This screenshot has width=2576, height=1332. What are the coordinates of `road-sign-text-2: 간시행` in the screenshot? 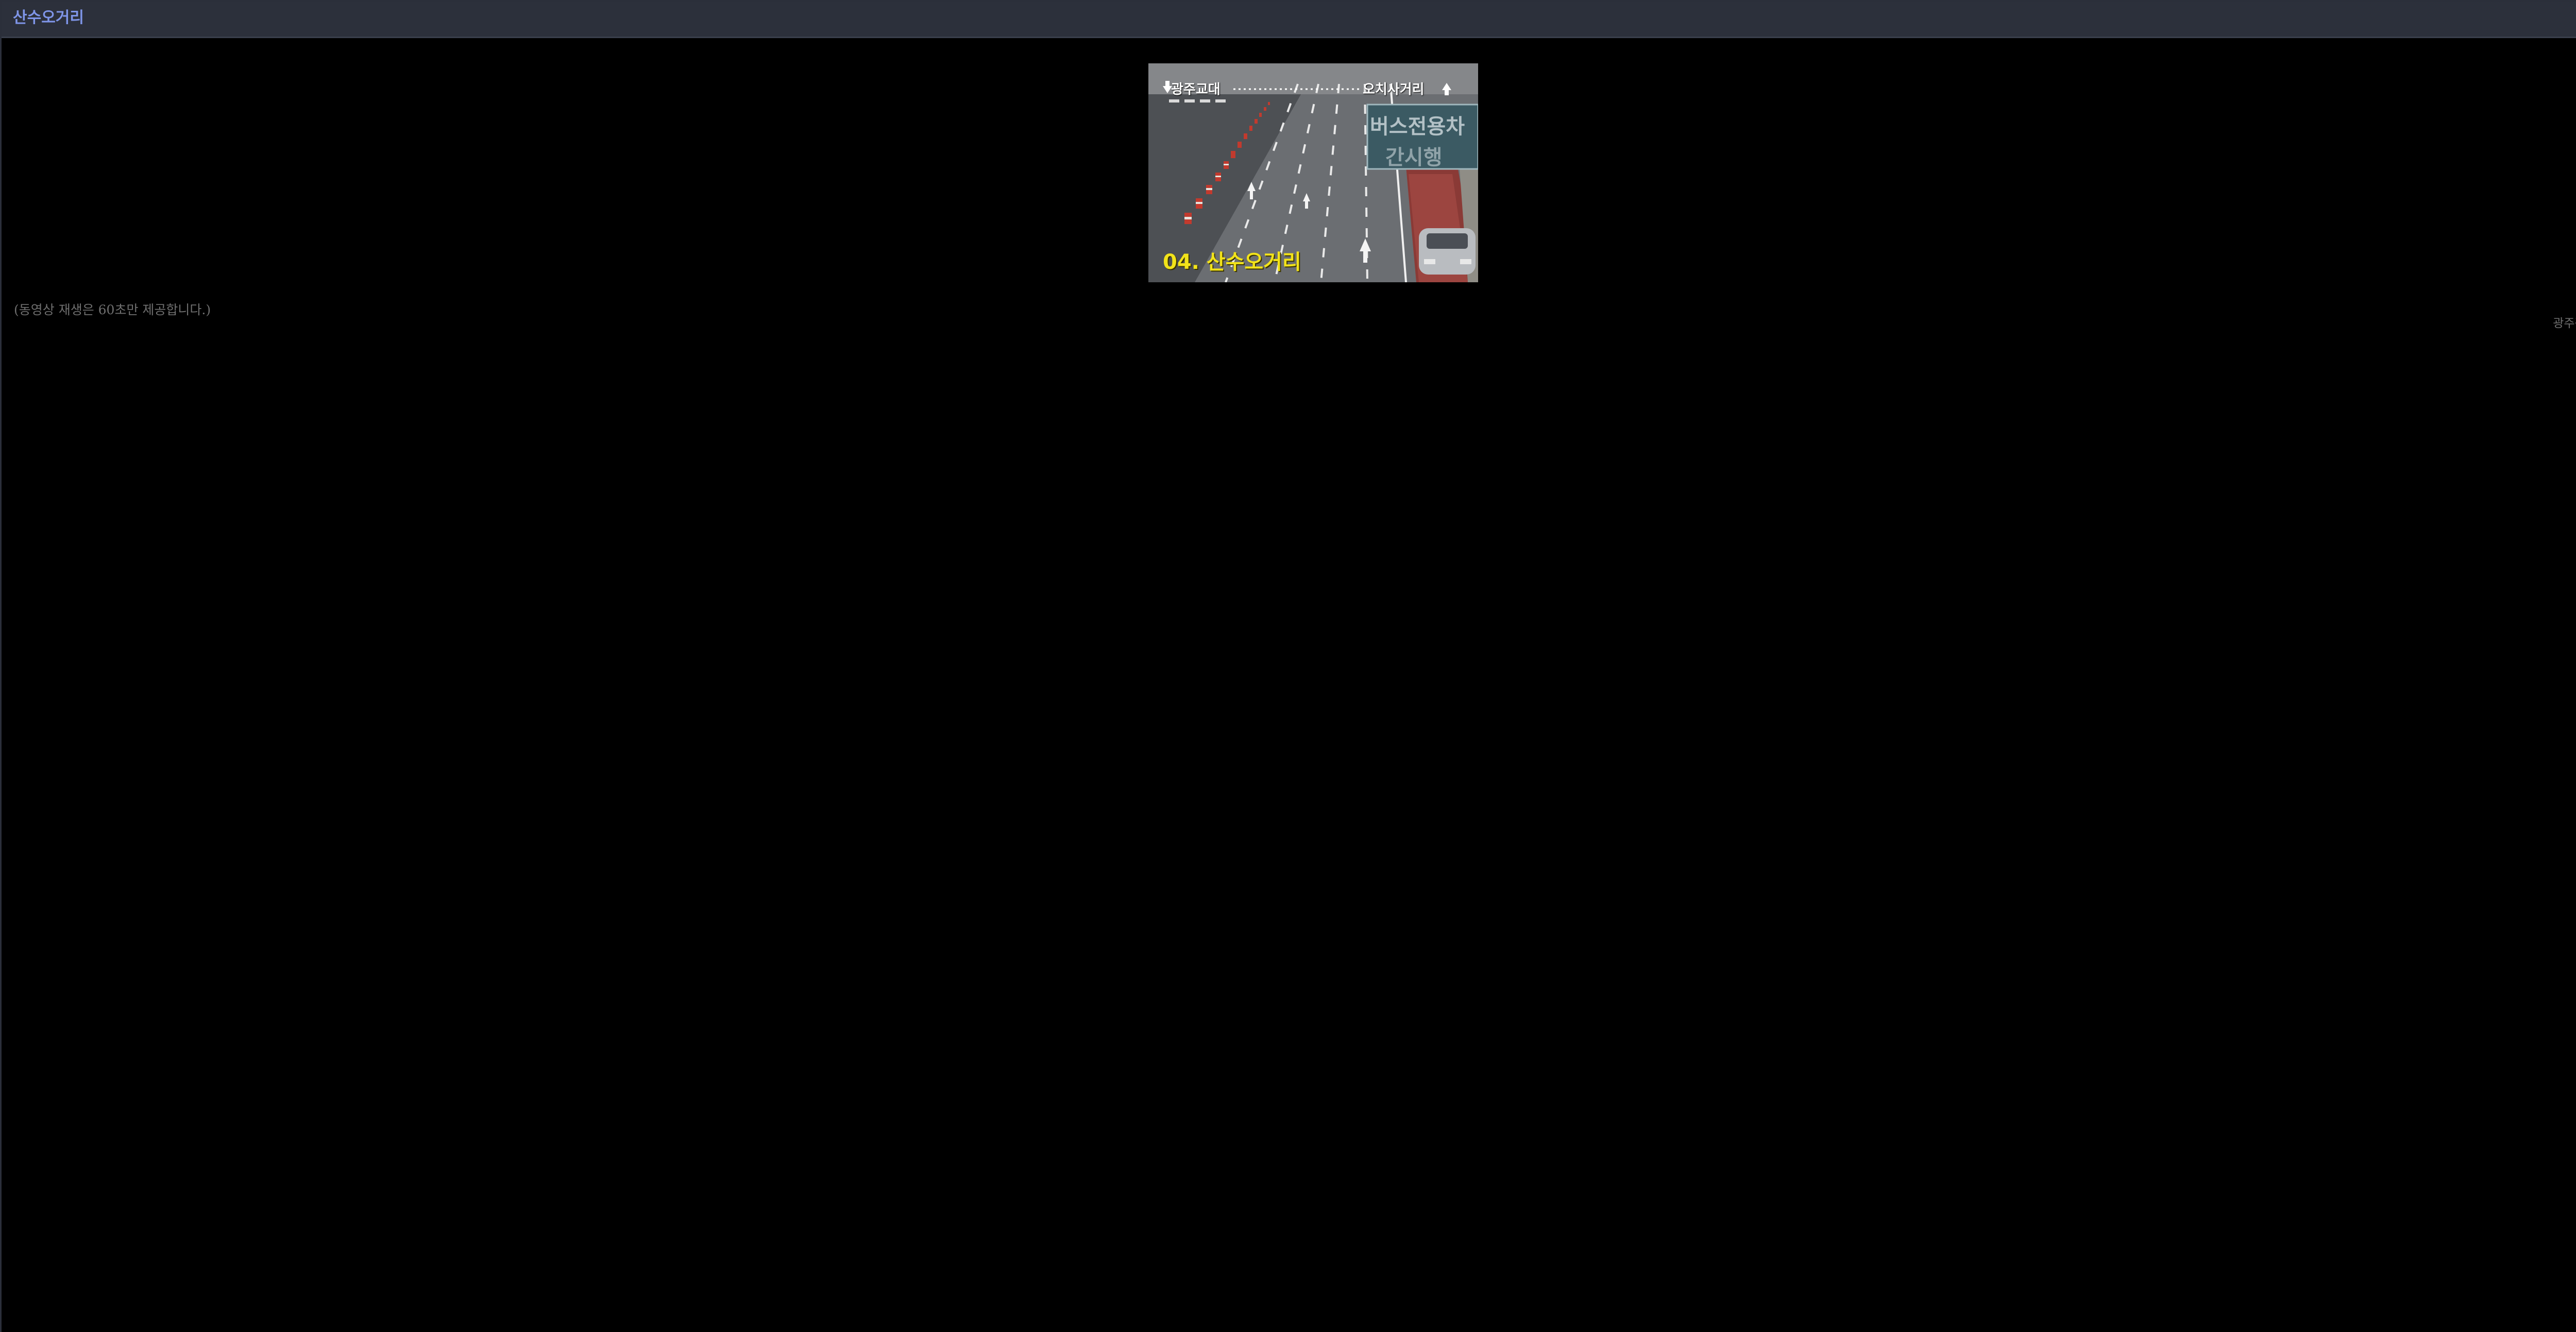 It's located at (1414, 157).